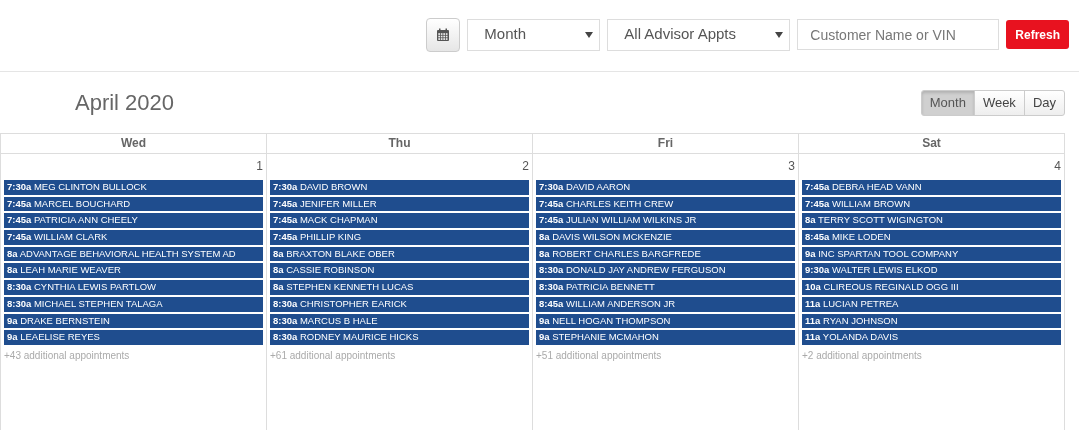  Describe the element at coordinates (665, 187) in the screenshot. I see `appointment-event: 7:30a DAVID AARON` at that location.